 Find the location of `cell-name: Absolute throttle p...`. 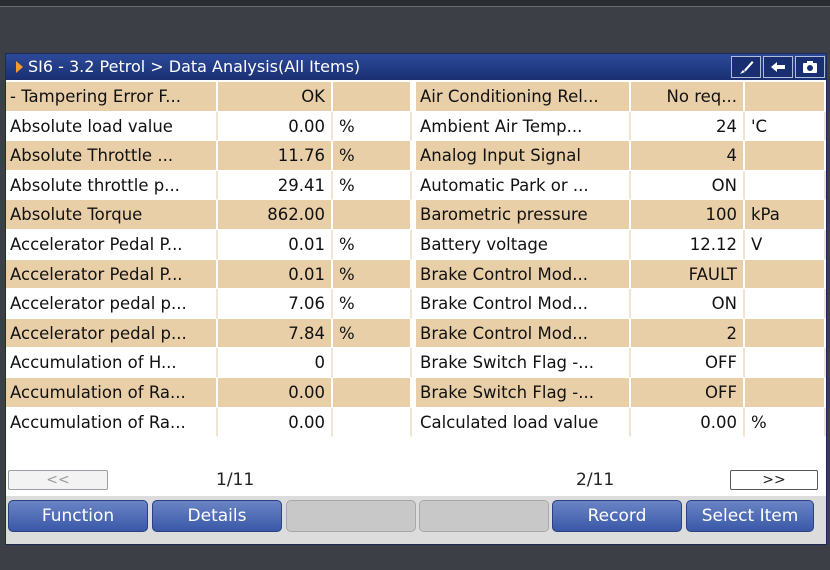

cell-name: Absolute throttle p... is located at coordinates (112, 185).